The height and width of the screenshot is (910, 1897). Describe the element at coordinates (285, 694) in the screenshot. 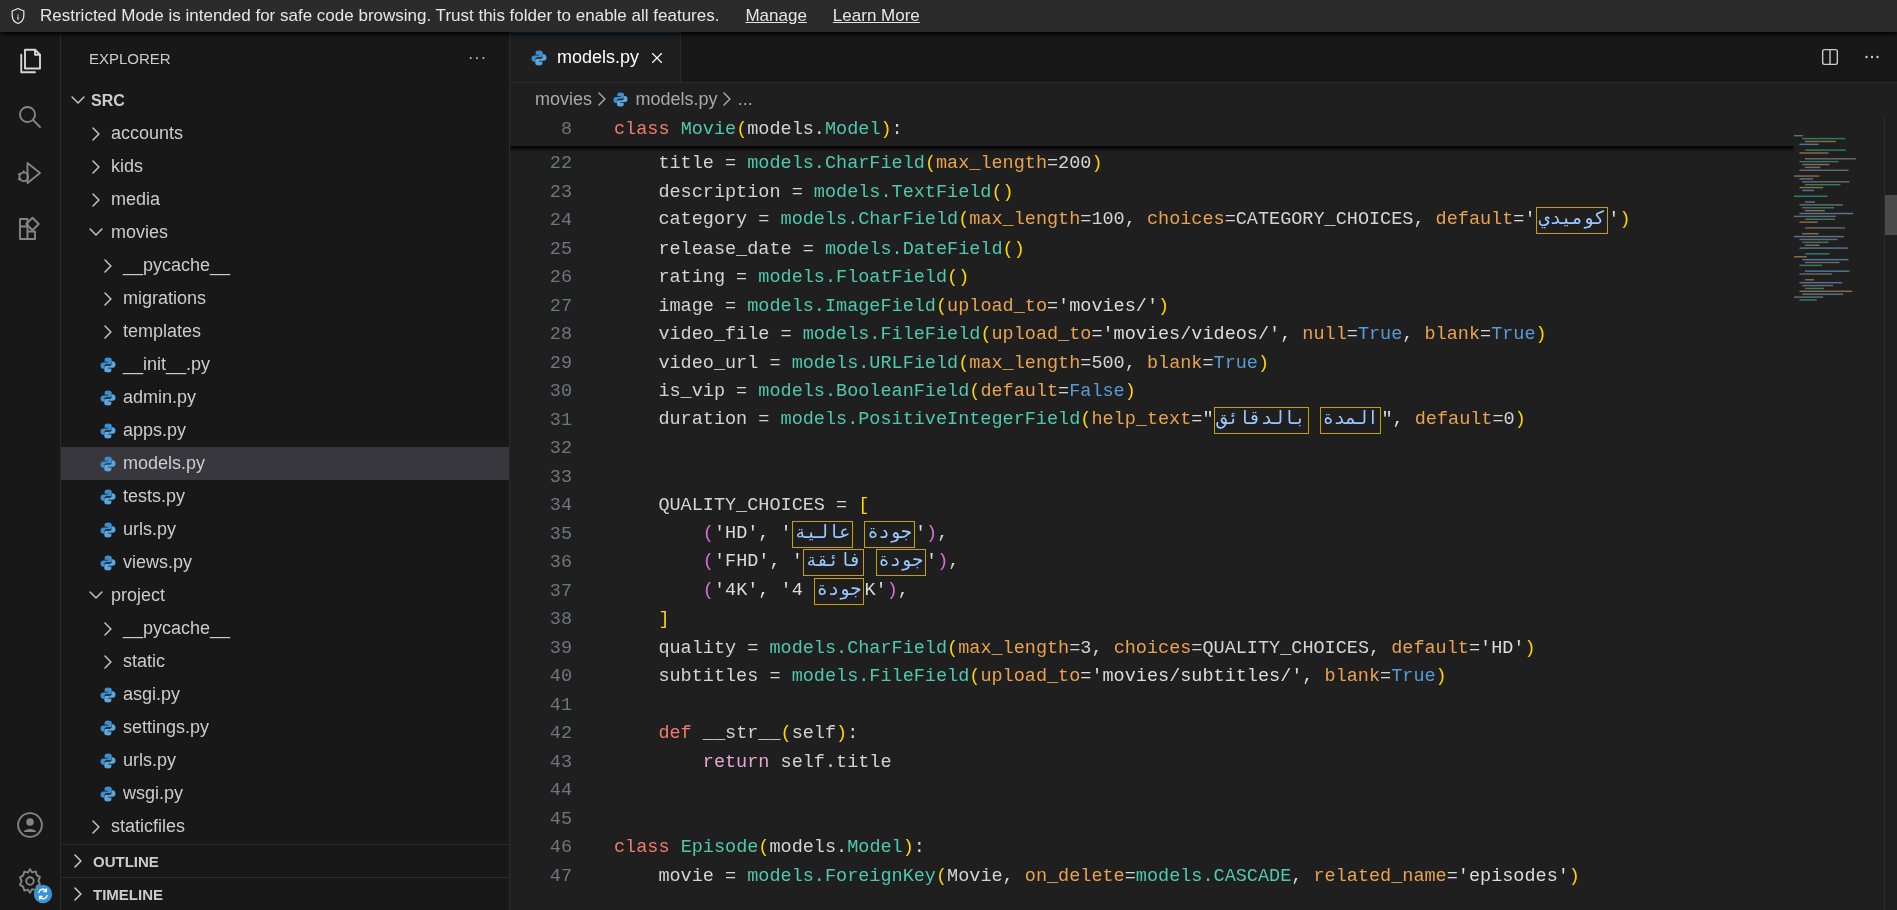

I see `file-item: asgi.py` at that location.